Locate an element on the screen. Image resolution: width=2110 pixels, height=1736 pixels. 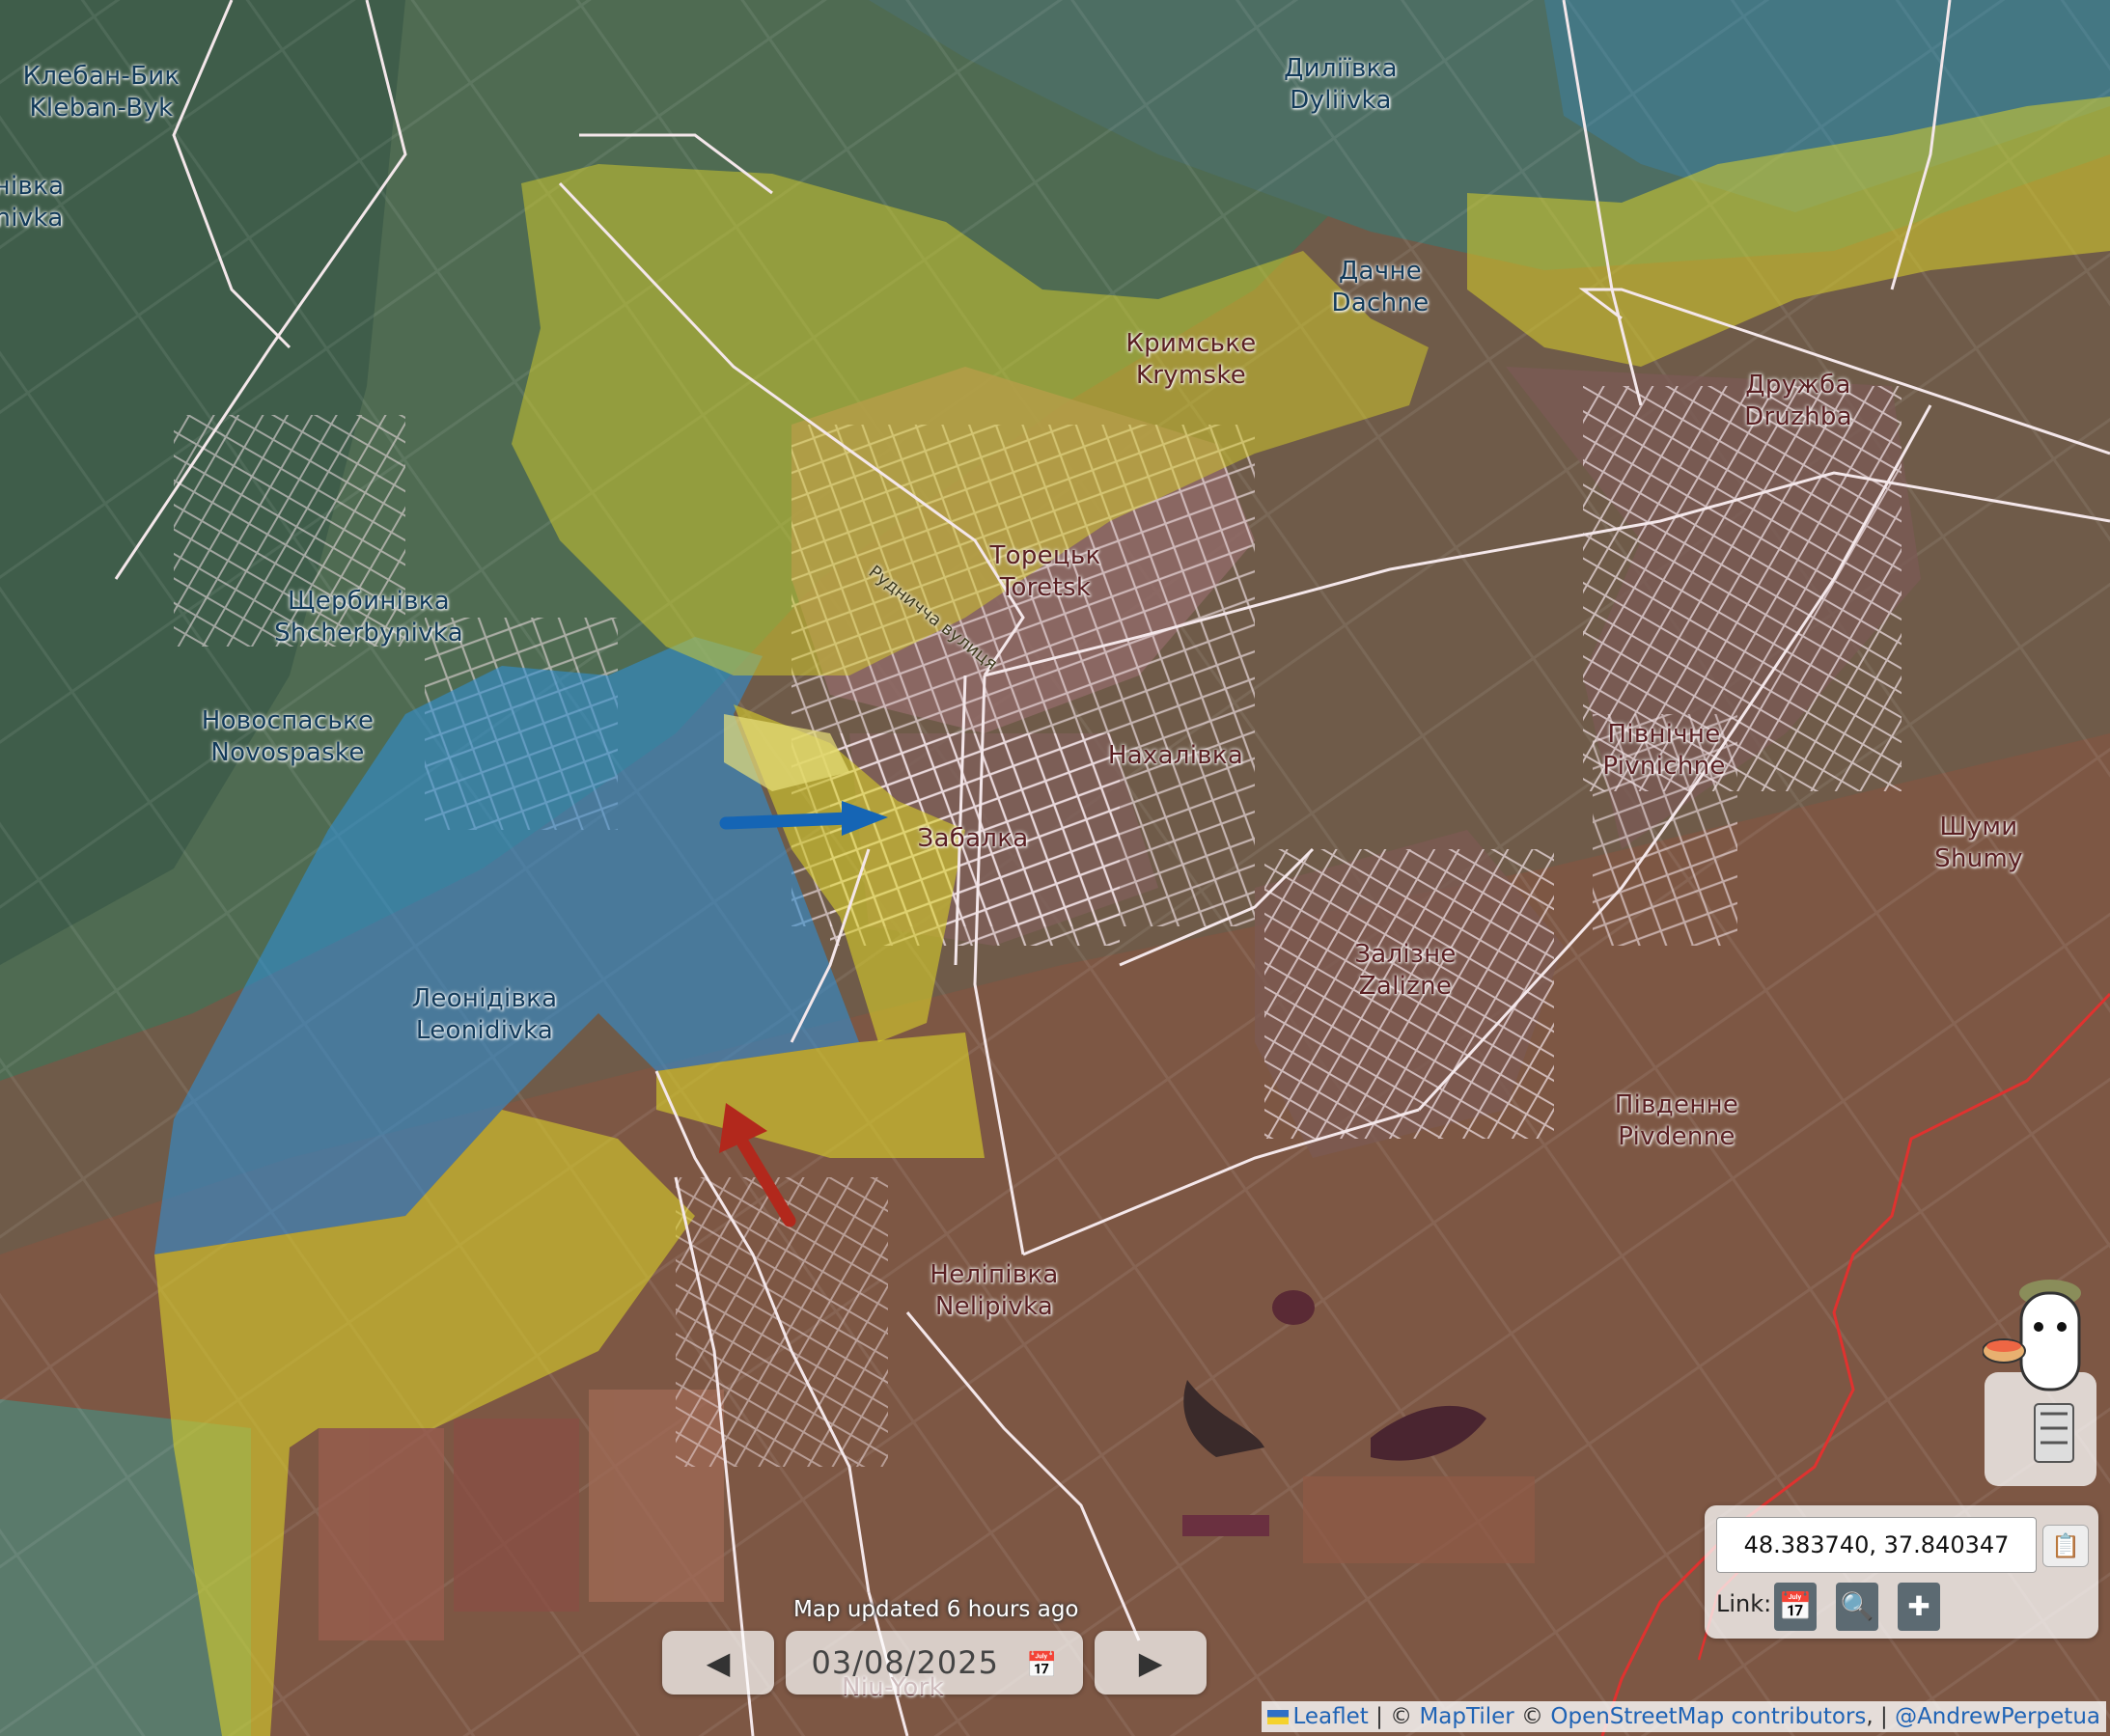
label-nakhalivka: Нахалівка is located at coordinates (1175, 755).